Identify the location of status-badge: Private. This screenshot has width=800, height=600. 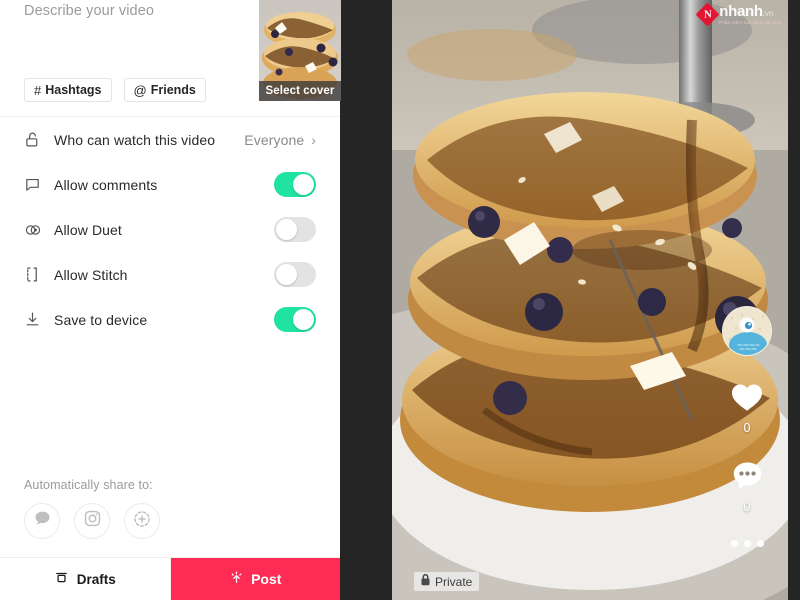
(447, 581).